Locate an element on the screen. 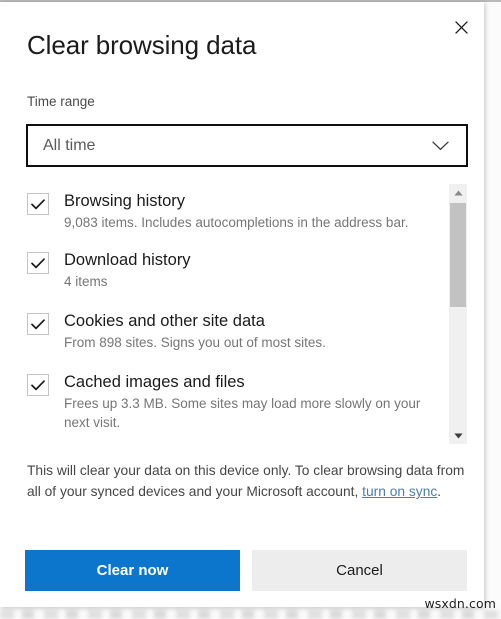 This screenshot has height=619, width=501. clear-now-button: Clear now is located at coordinates (132, 570).